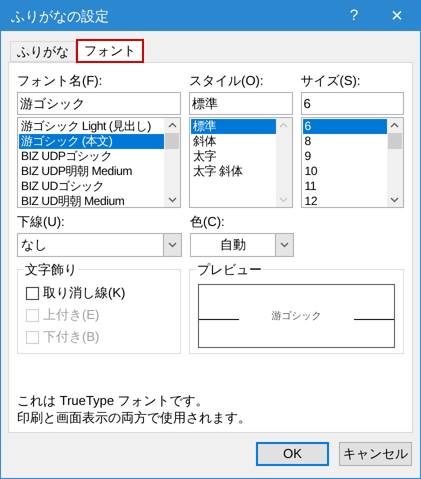 This screenshot has height=479, width=421. What do you see at coordinates (110, 51) in the screenshot?
I see `tab: フォント` at bounding box center [110, 51].